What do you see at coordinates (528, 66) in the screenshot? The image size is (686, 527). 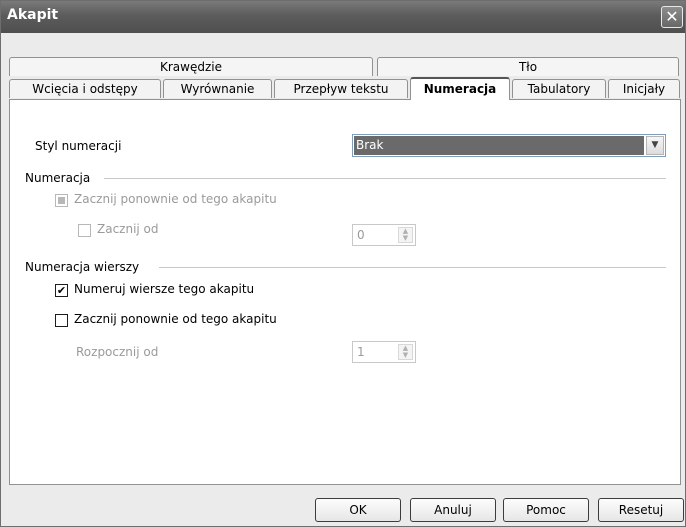 I see `tab-tlo: Tło` at bounding box center [528, 66].